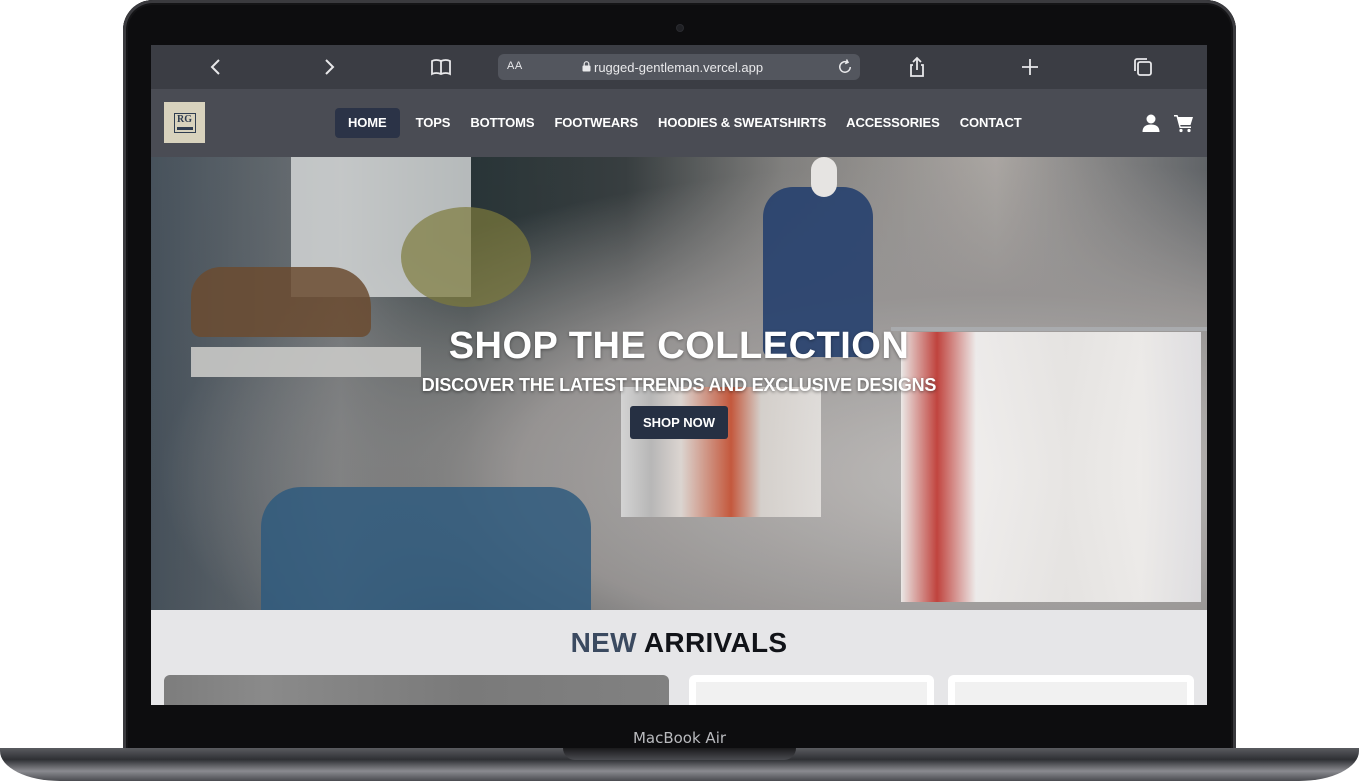  I want to click on nav-item-hoodies-sweatshirts: HOODIES & SWEATSHIRTS, so click(742, 123).